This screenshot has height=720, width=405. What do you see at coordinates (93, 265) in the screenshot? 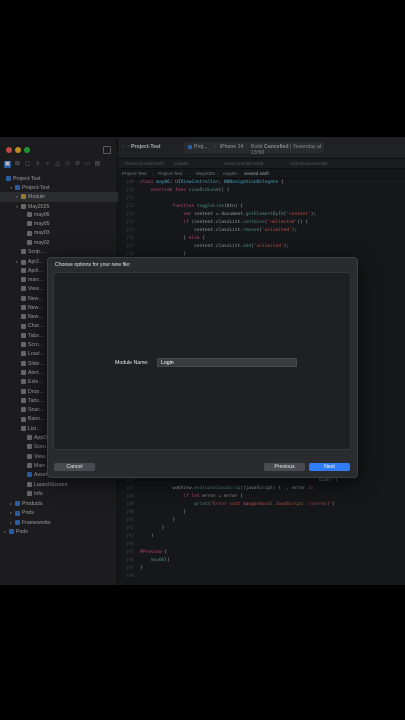
I see `sheet-title: Choose options for your new file:` at bounding box center [93, 265].